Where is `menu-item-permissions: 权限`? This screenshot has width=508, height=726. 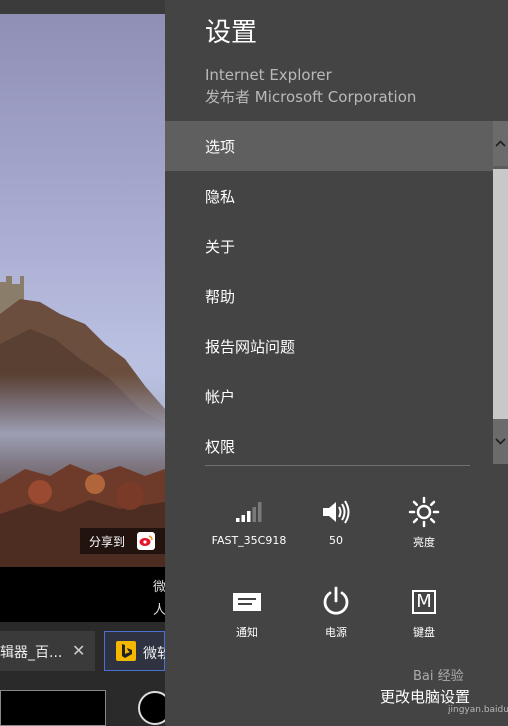 menu-item-permissions: 权限 is located at coordinates (329, 446).